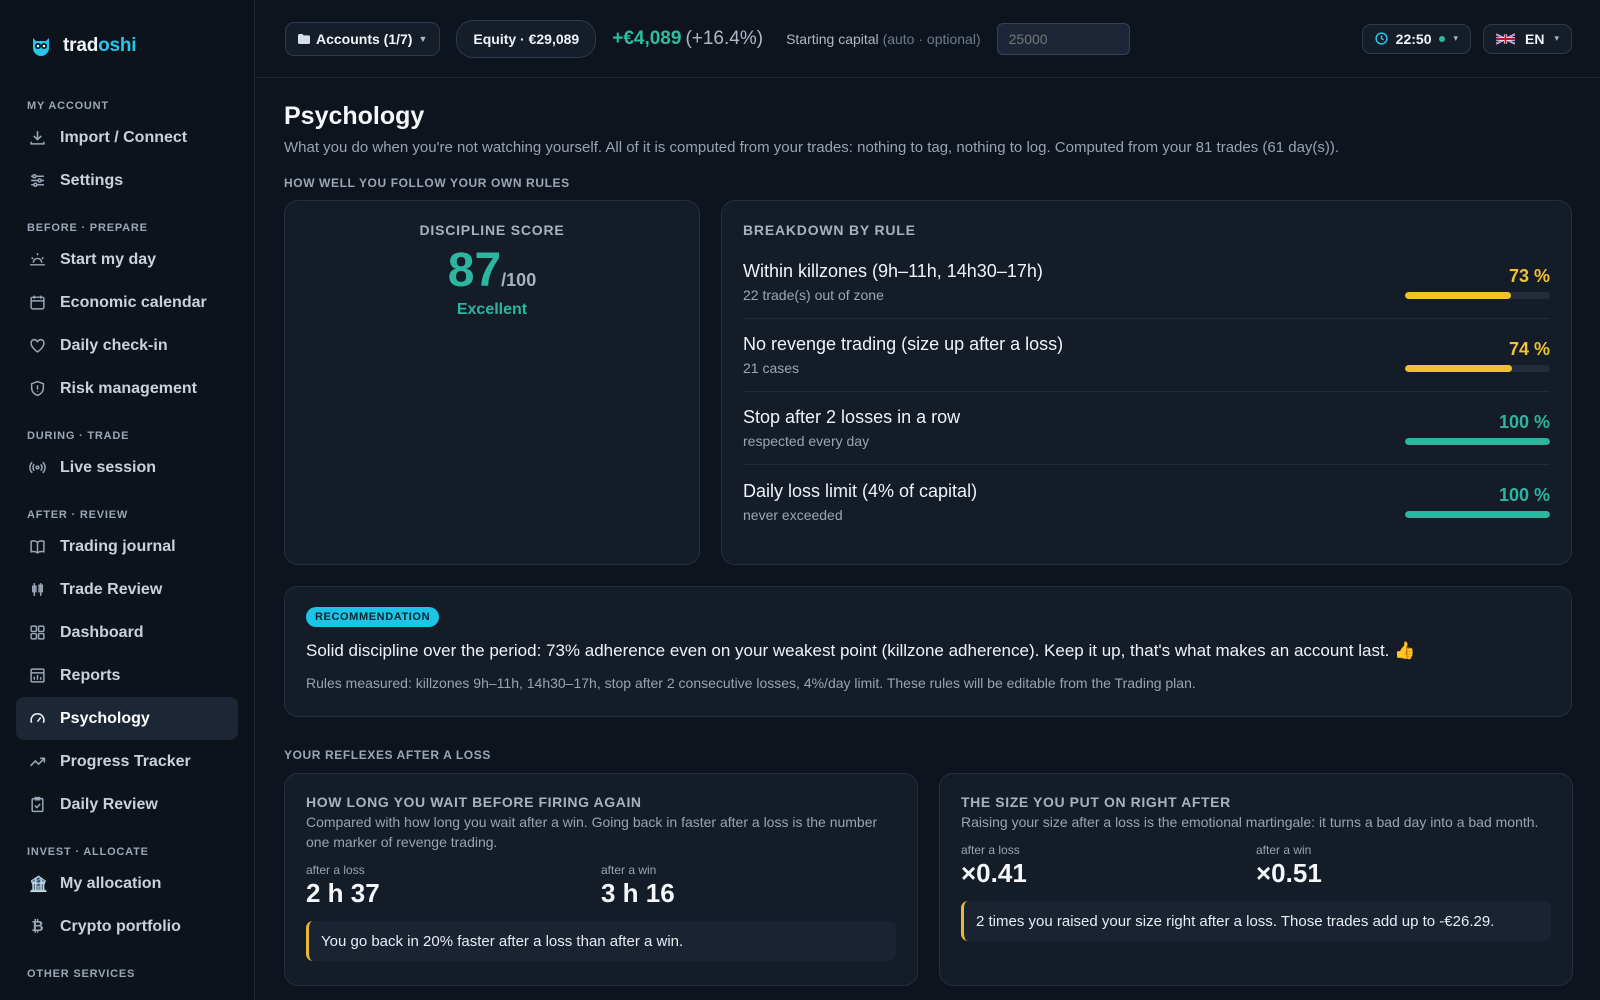 The image size is (1600, 1000). What do you see at coordinates (37, 180) in the screenshot?
I see `sliders-icon` at bounding box center [37, 180].